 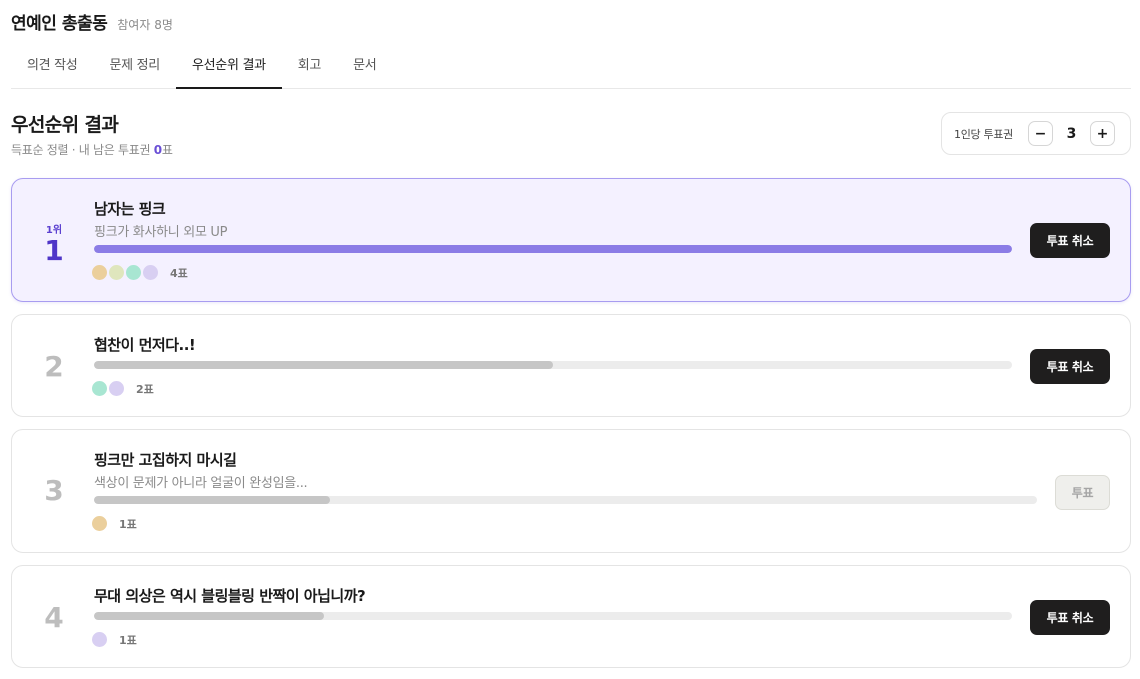 I want to click on rank-number: 4, so click(x=54, y=617).